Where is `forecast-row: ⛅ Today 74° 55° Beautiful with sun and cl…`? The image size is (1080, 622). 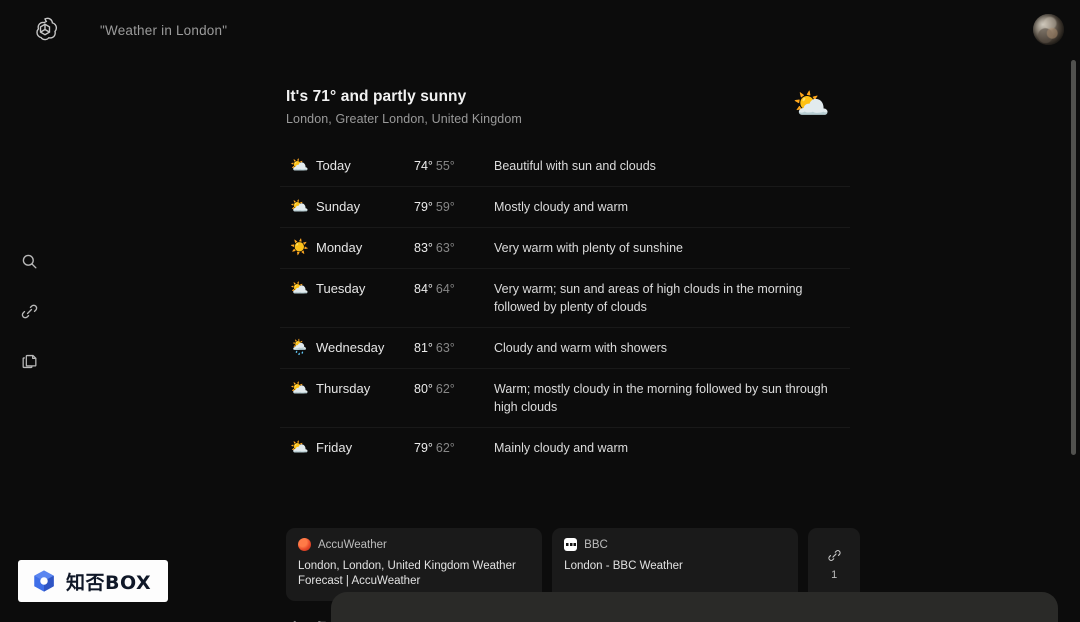
forecast-row: ⛅ Today 74° 55° Beautiful with sun and cl… is located at coordinates (565, 166).